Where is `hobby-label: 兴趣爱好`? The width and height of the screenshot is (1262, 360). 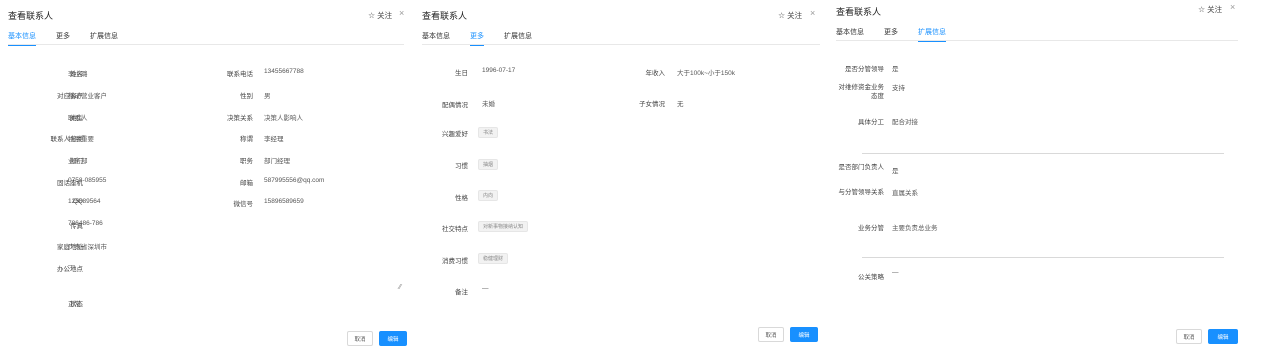 hobby-label: 兴趣爱好 is located at coordinates (455, 134).